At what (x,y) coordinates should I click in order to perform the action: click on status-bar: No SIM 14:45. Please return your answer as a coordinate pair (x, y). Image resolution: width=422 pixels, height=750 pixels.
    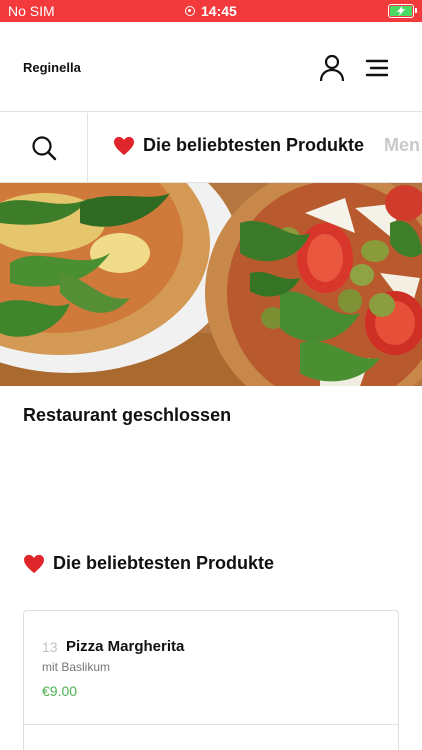
    Looking at the image, I should click on (211, 11).